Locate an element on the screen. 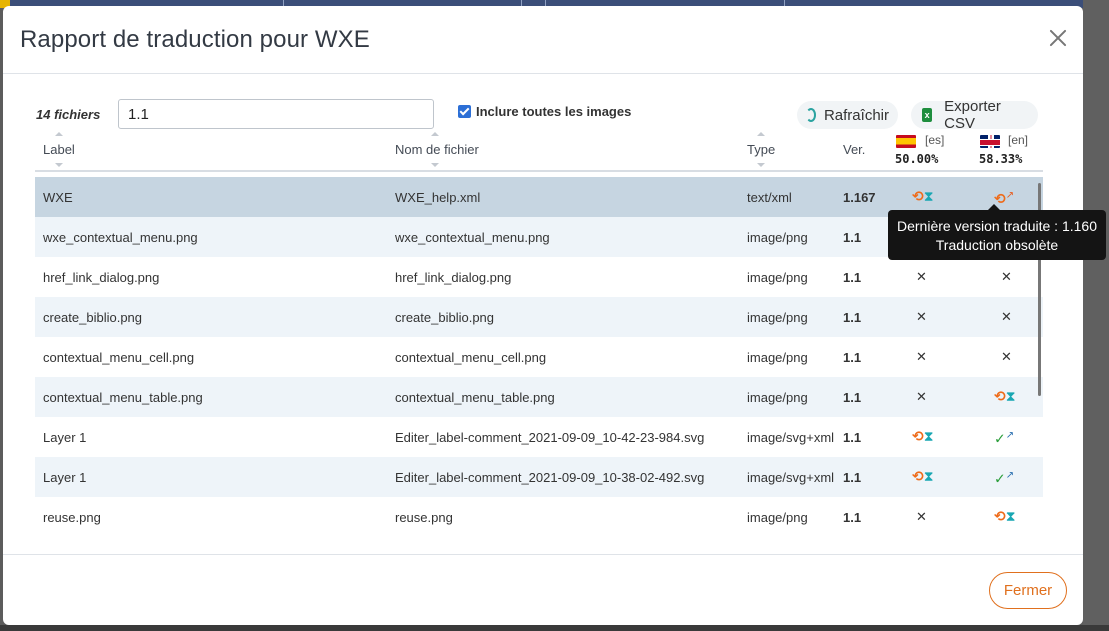 The image size is (1109, 631). excel-icon: x is located at coordinates (927, 115).